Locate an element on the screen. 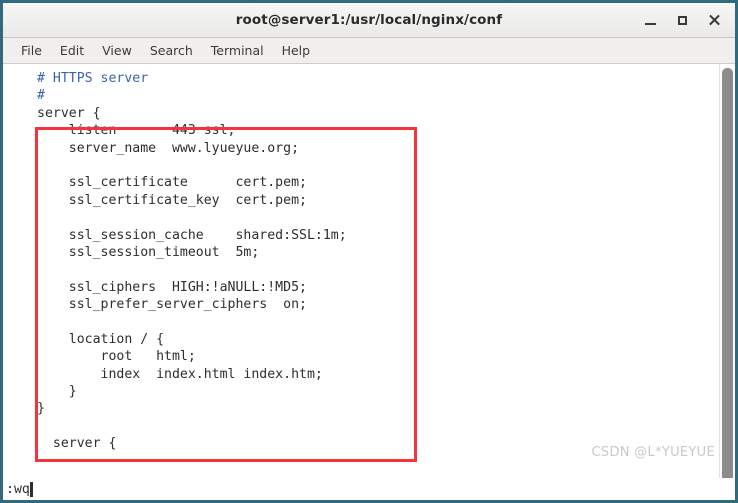 This screenshot has height=503, width=738. menu-item-help: Help is located at coordinates (296, 50).